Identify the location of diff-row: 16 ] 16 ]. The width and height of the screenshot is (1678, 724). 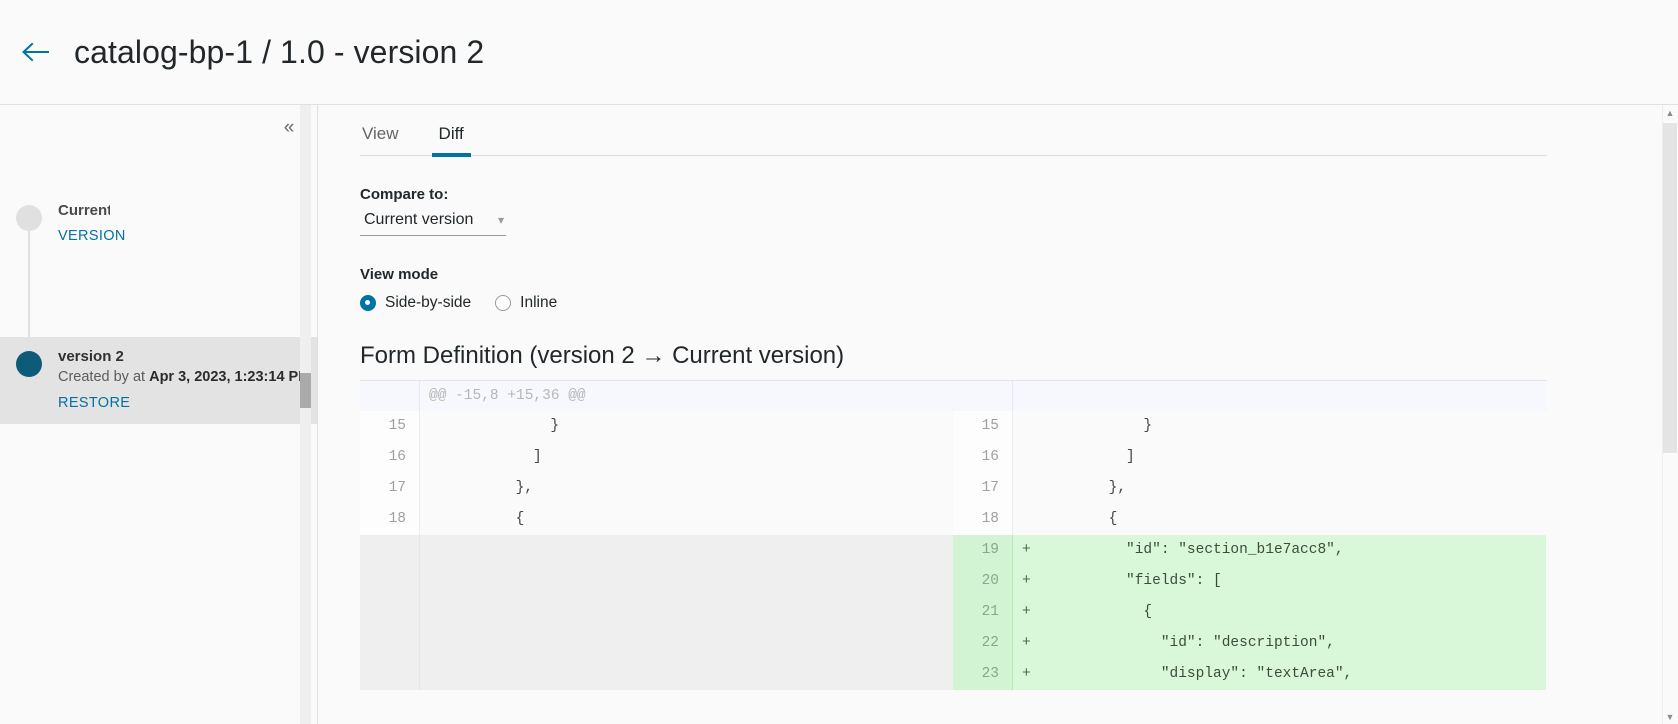
(953, 457).